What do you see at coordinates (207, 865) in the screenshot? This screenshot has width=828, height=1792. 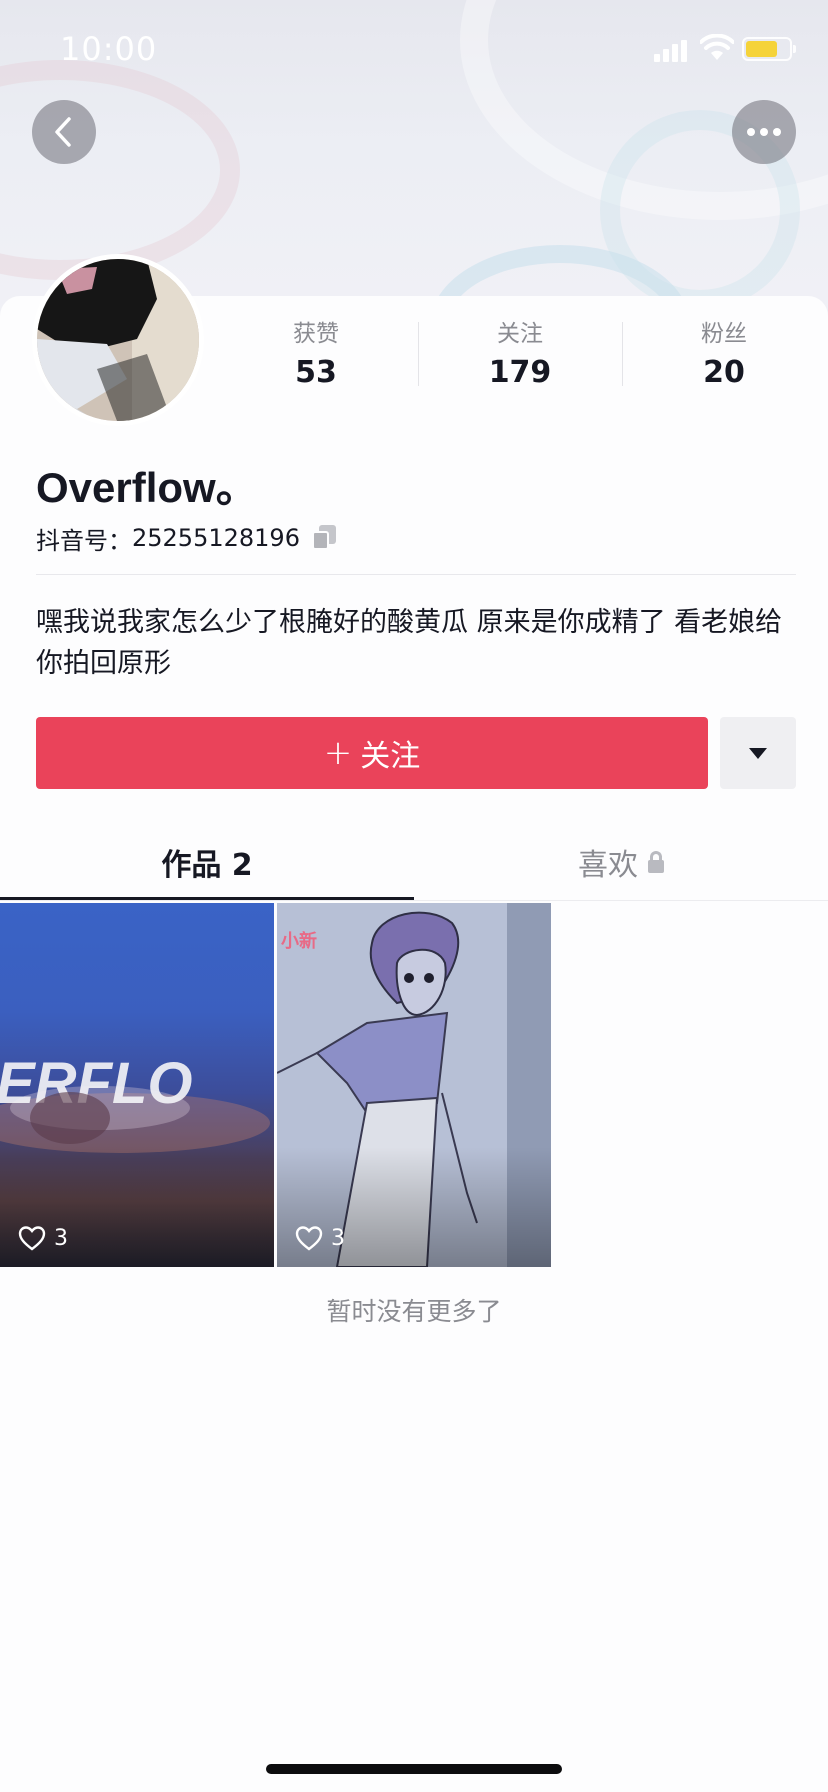 I see `tab-works-label: 作品 2` at bounding box center [207, 865].